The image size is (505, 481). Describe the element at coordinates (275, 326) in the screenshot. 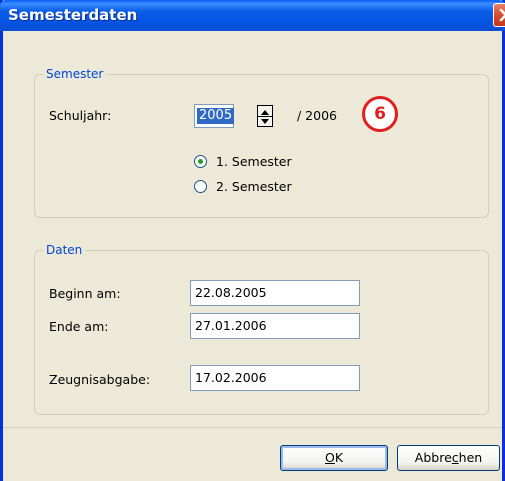

I see `ende-date-field: 27.01.2006` at that location.